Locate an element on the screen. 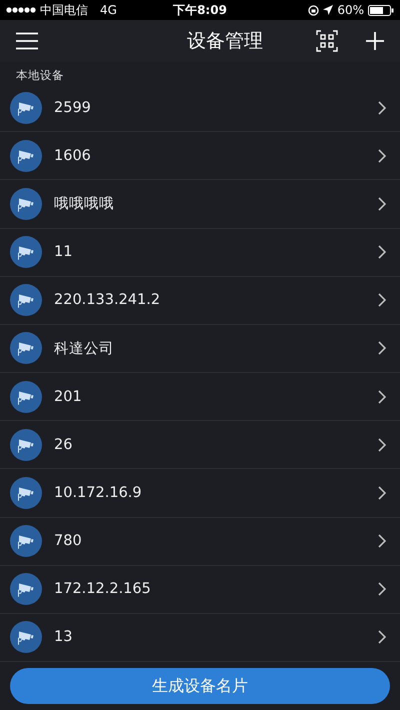  device-name: 220.133.241.2 is located at coordinates (108, 300).